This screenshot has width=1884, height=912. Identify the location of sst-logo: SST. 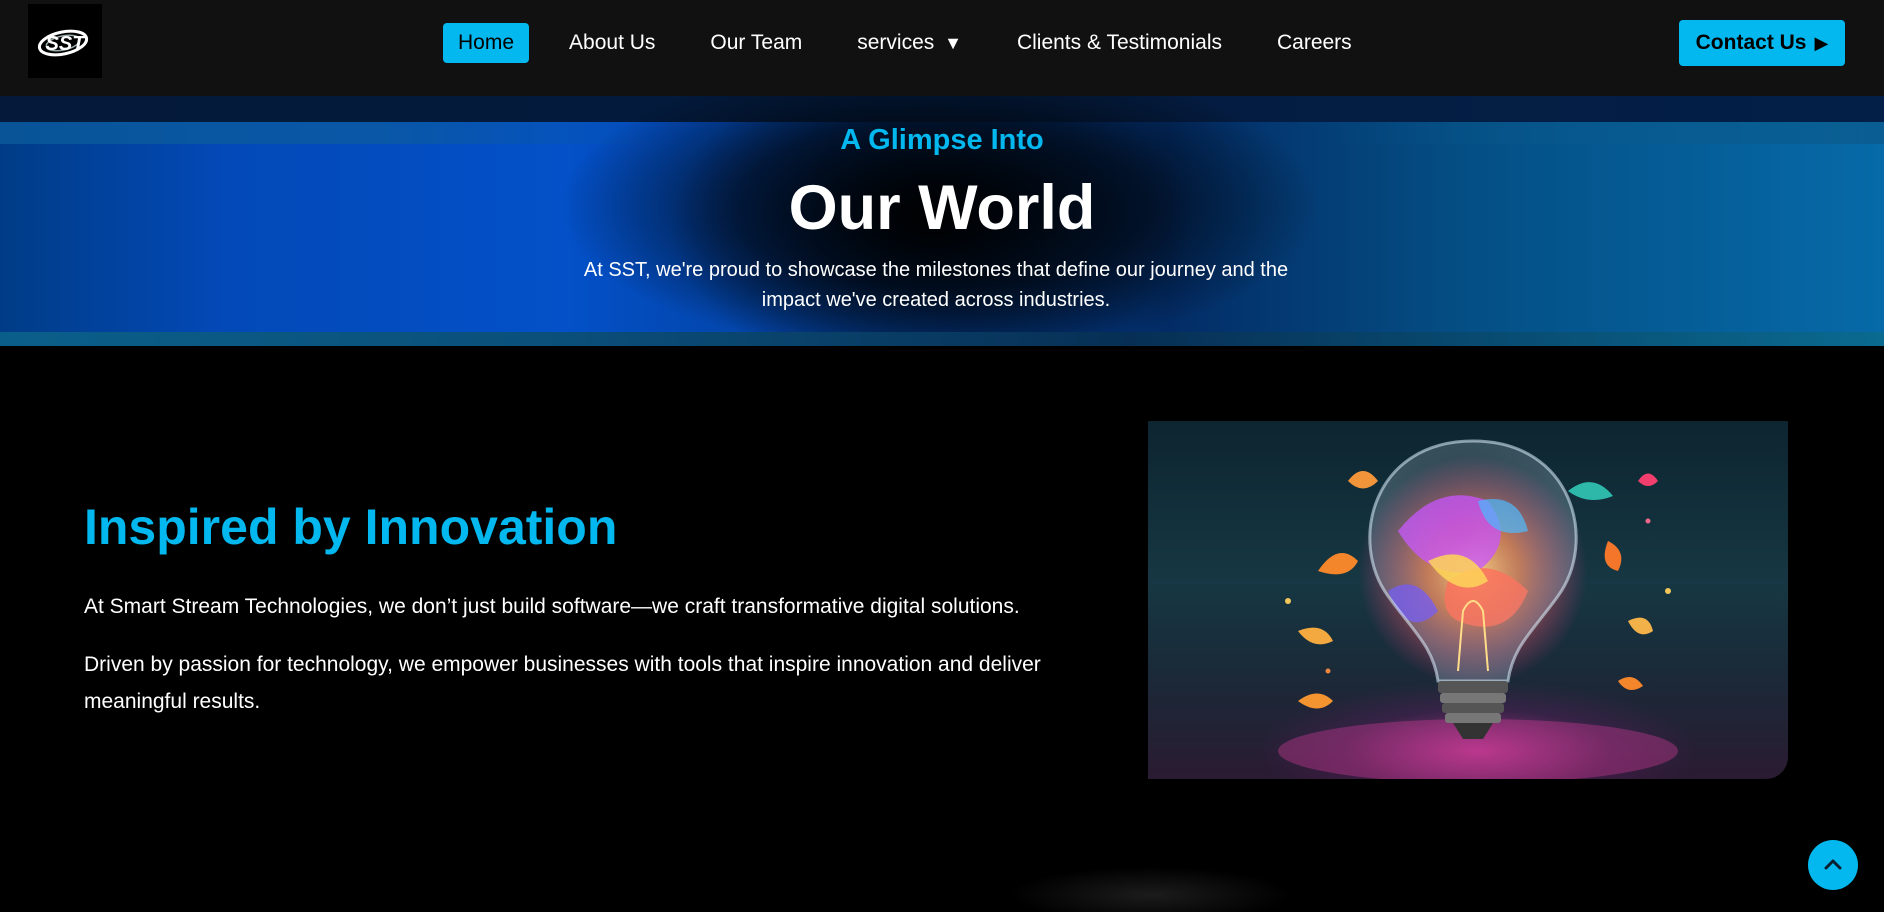
(65, 41).